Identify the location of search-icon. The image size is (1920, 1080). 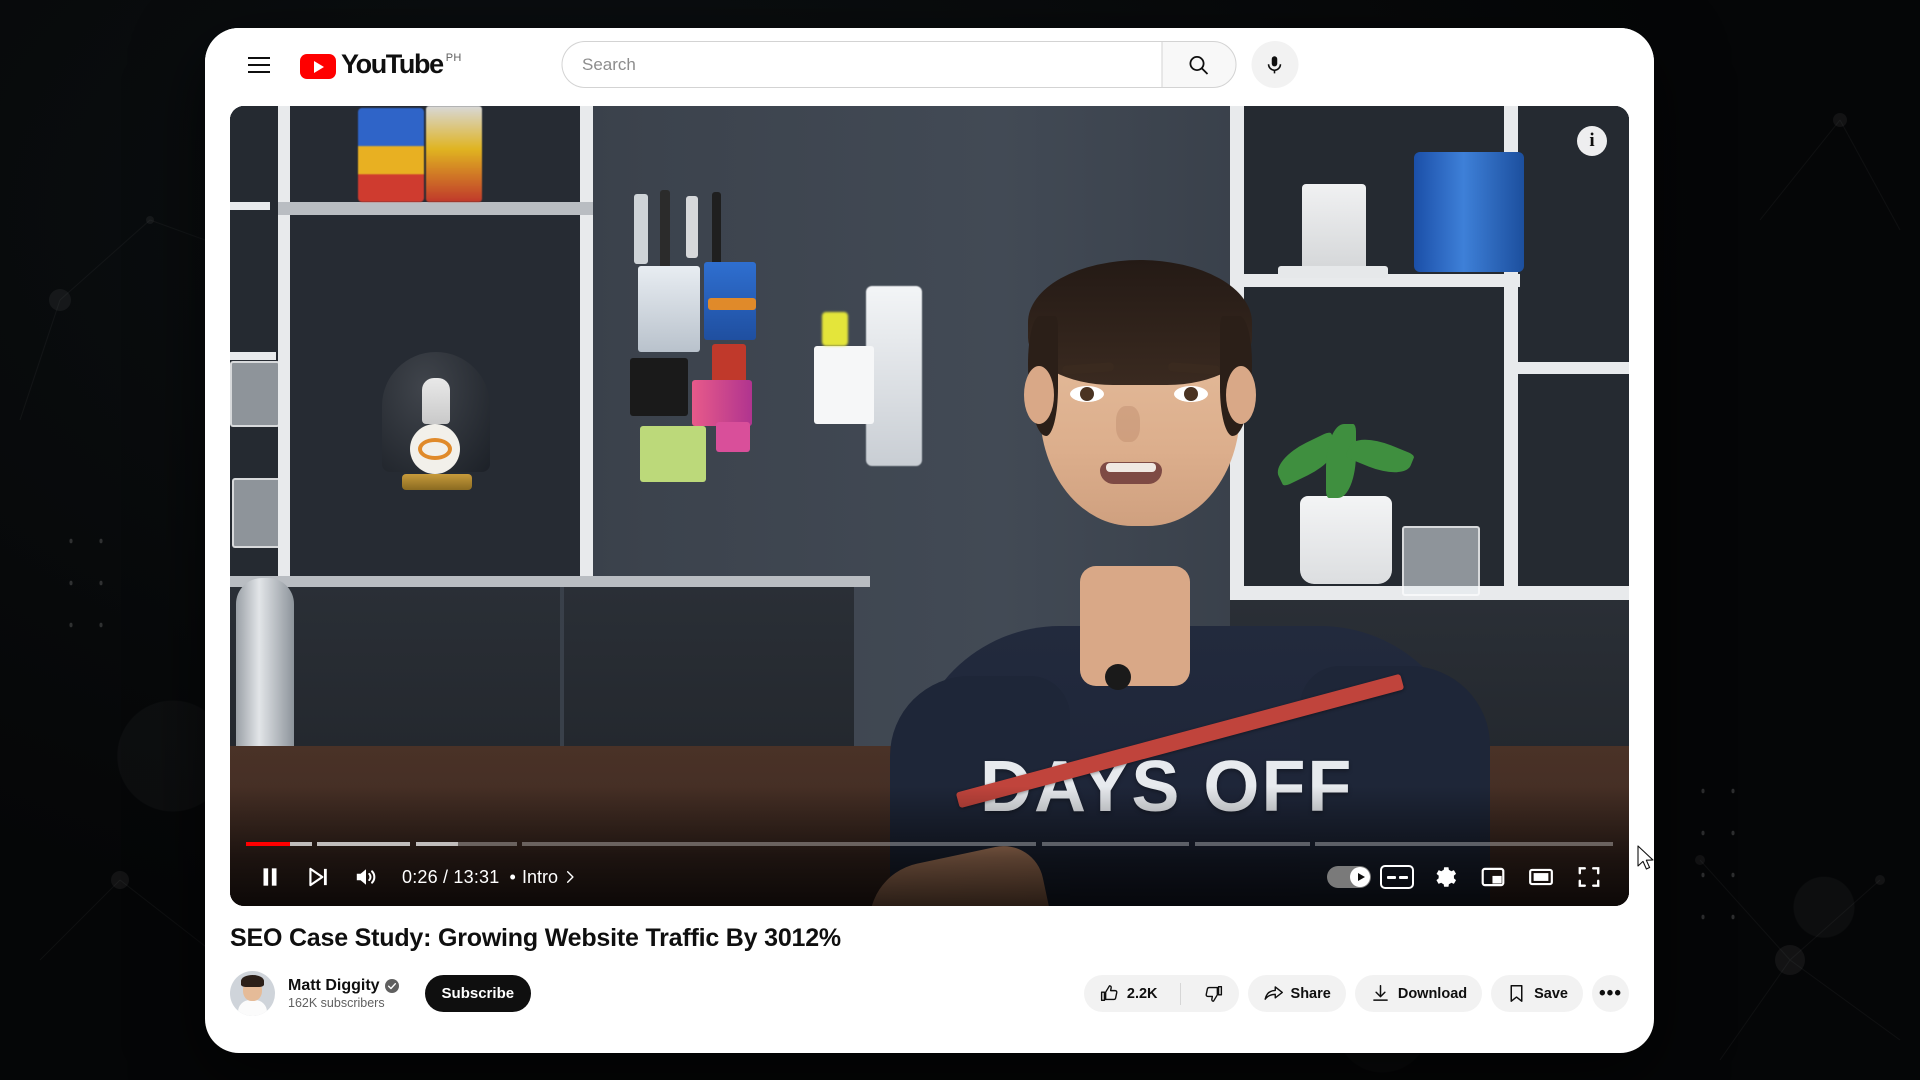
(1199, 65).